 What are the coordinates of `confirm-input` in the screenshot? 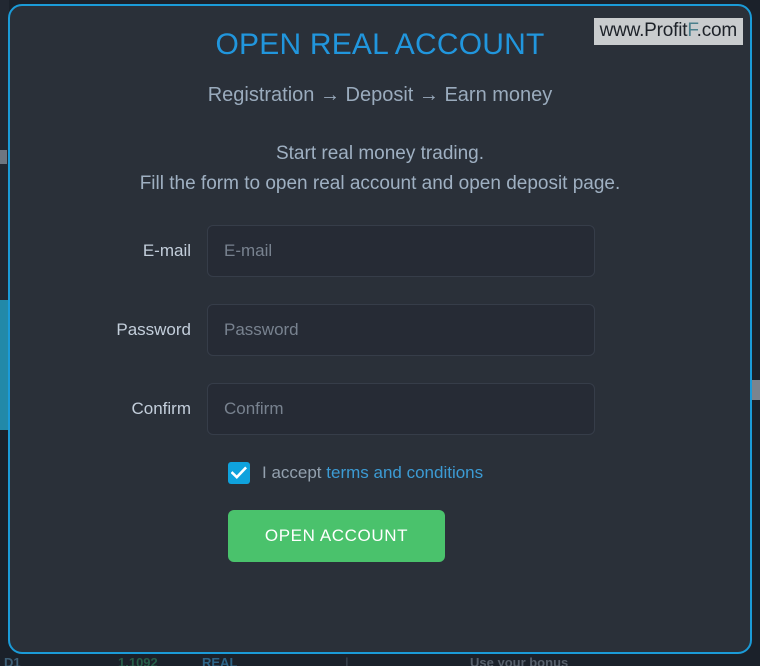 It's located at (401, 409).